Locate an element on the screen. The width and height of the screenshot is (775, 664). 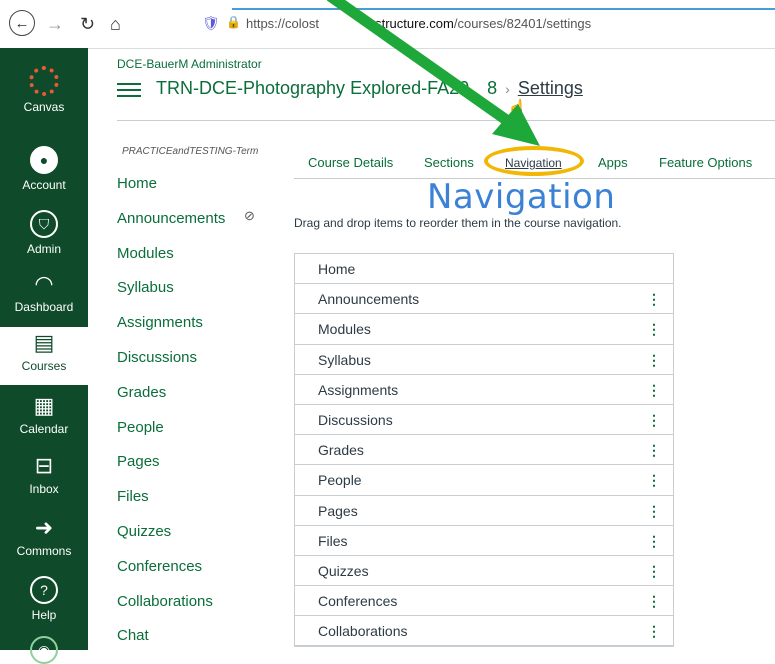
annotation-arrow is located at coordinates (433, 73).